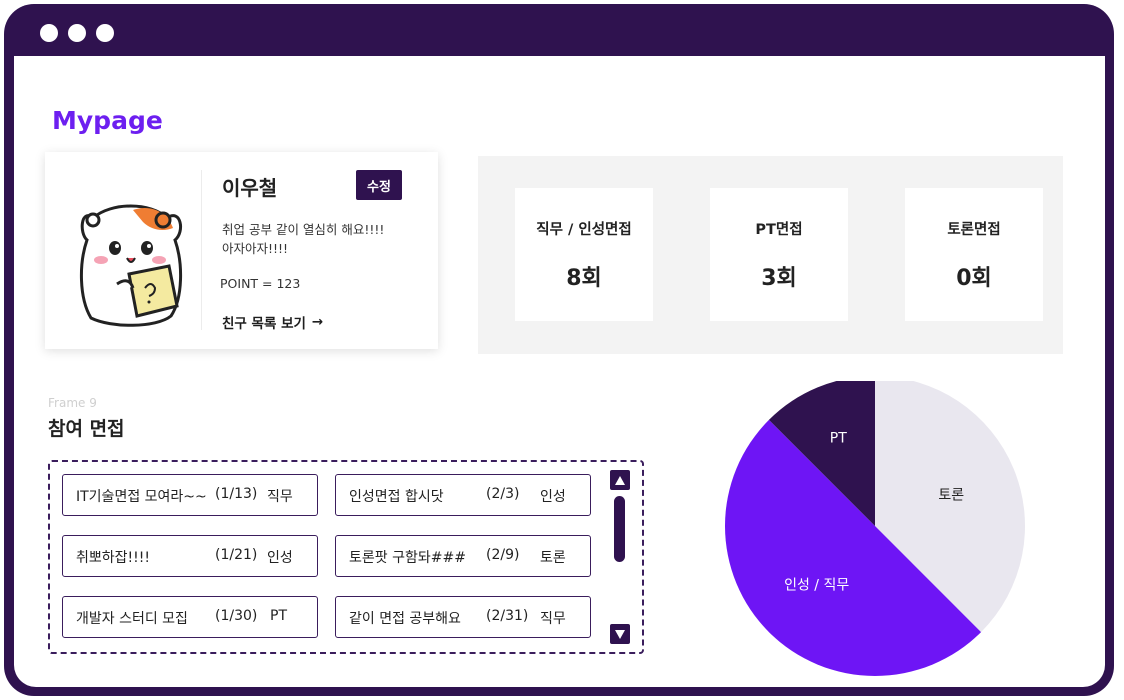  Describe the element at coordinates (779, 278) in the screenshot. I see `stat-value: 3회` at that location.